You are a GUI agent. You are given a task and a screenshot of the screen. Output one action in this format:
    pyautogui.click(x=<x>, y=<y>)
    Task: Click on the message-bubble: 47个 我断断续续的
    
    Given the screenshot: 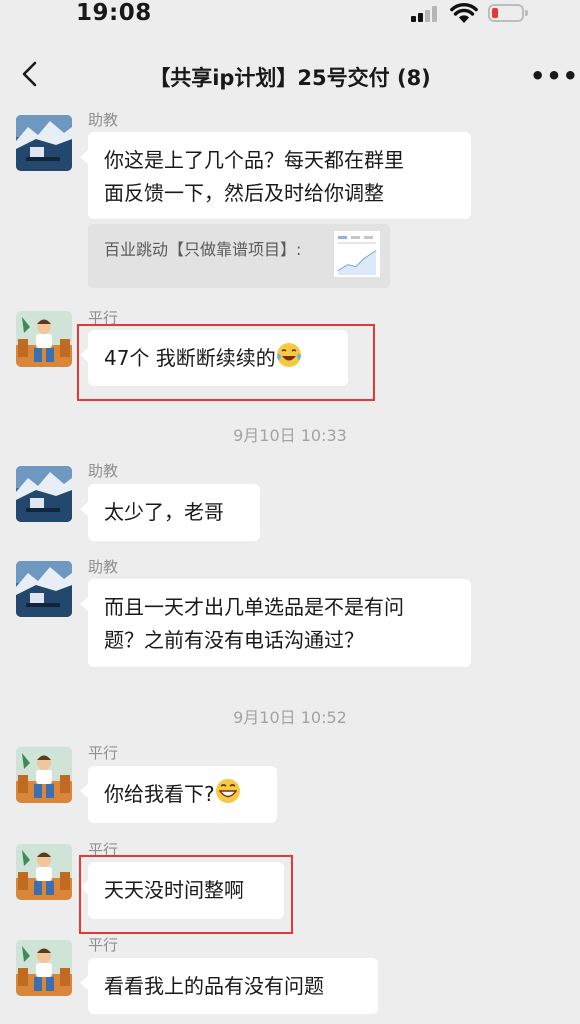 What is the action you would take?
    pyautogui.click(x=214, y=358)
    